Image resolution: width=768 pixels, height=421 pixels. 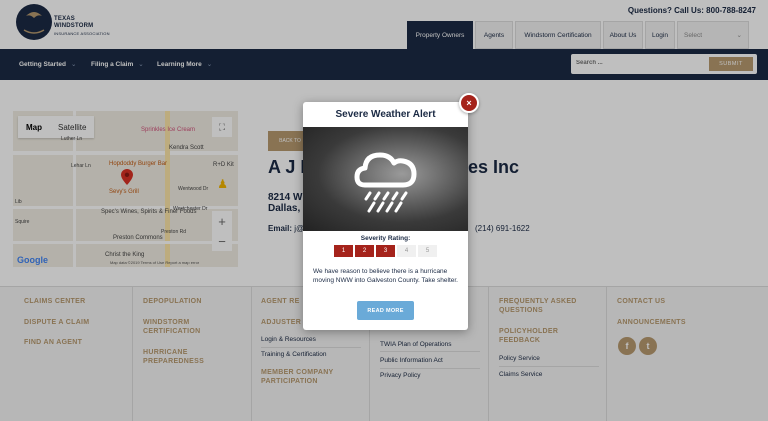 What do you see at coordinates (385, 238) in the screenshot?
I see `severity-label: Severity Rating:` at bounding box center [385, 238].